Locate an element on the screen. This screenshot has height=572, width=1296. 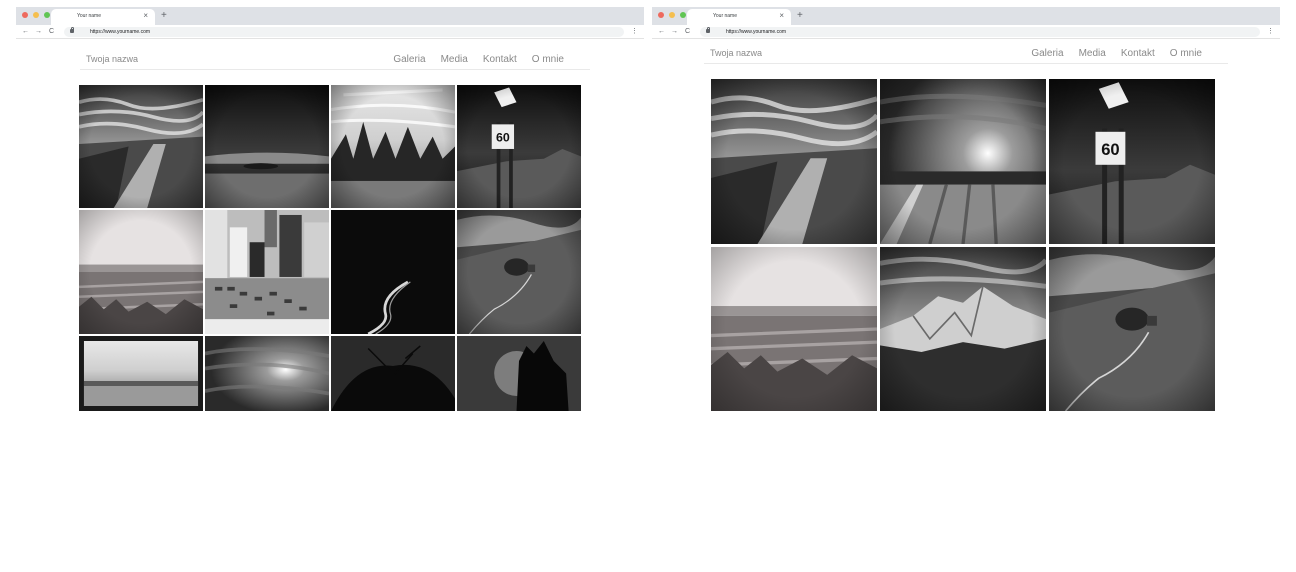
gallery-photo-dark-cliff is located at coordinates (519, 373).